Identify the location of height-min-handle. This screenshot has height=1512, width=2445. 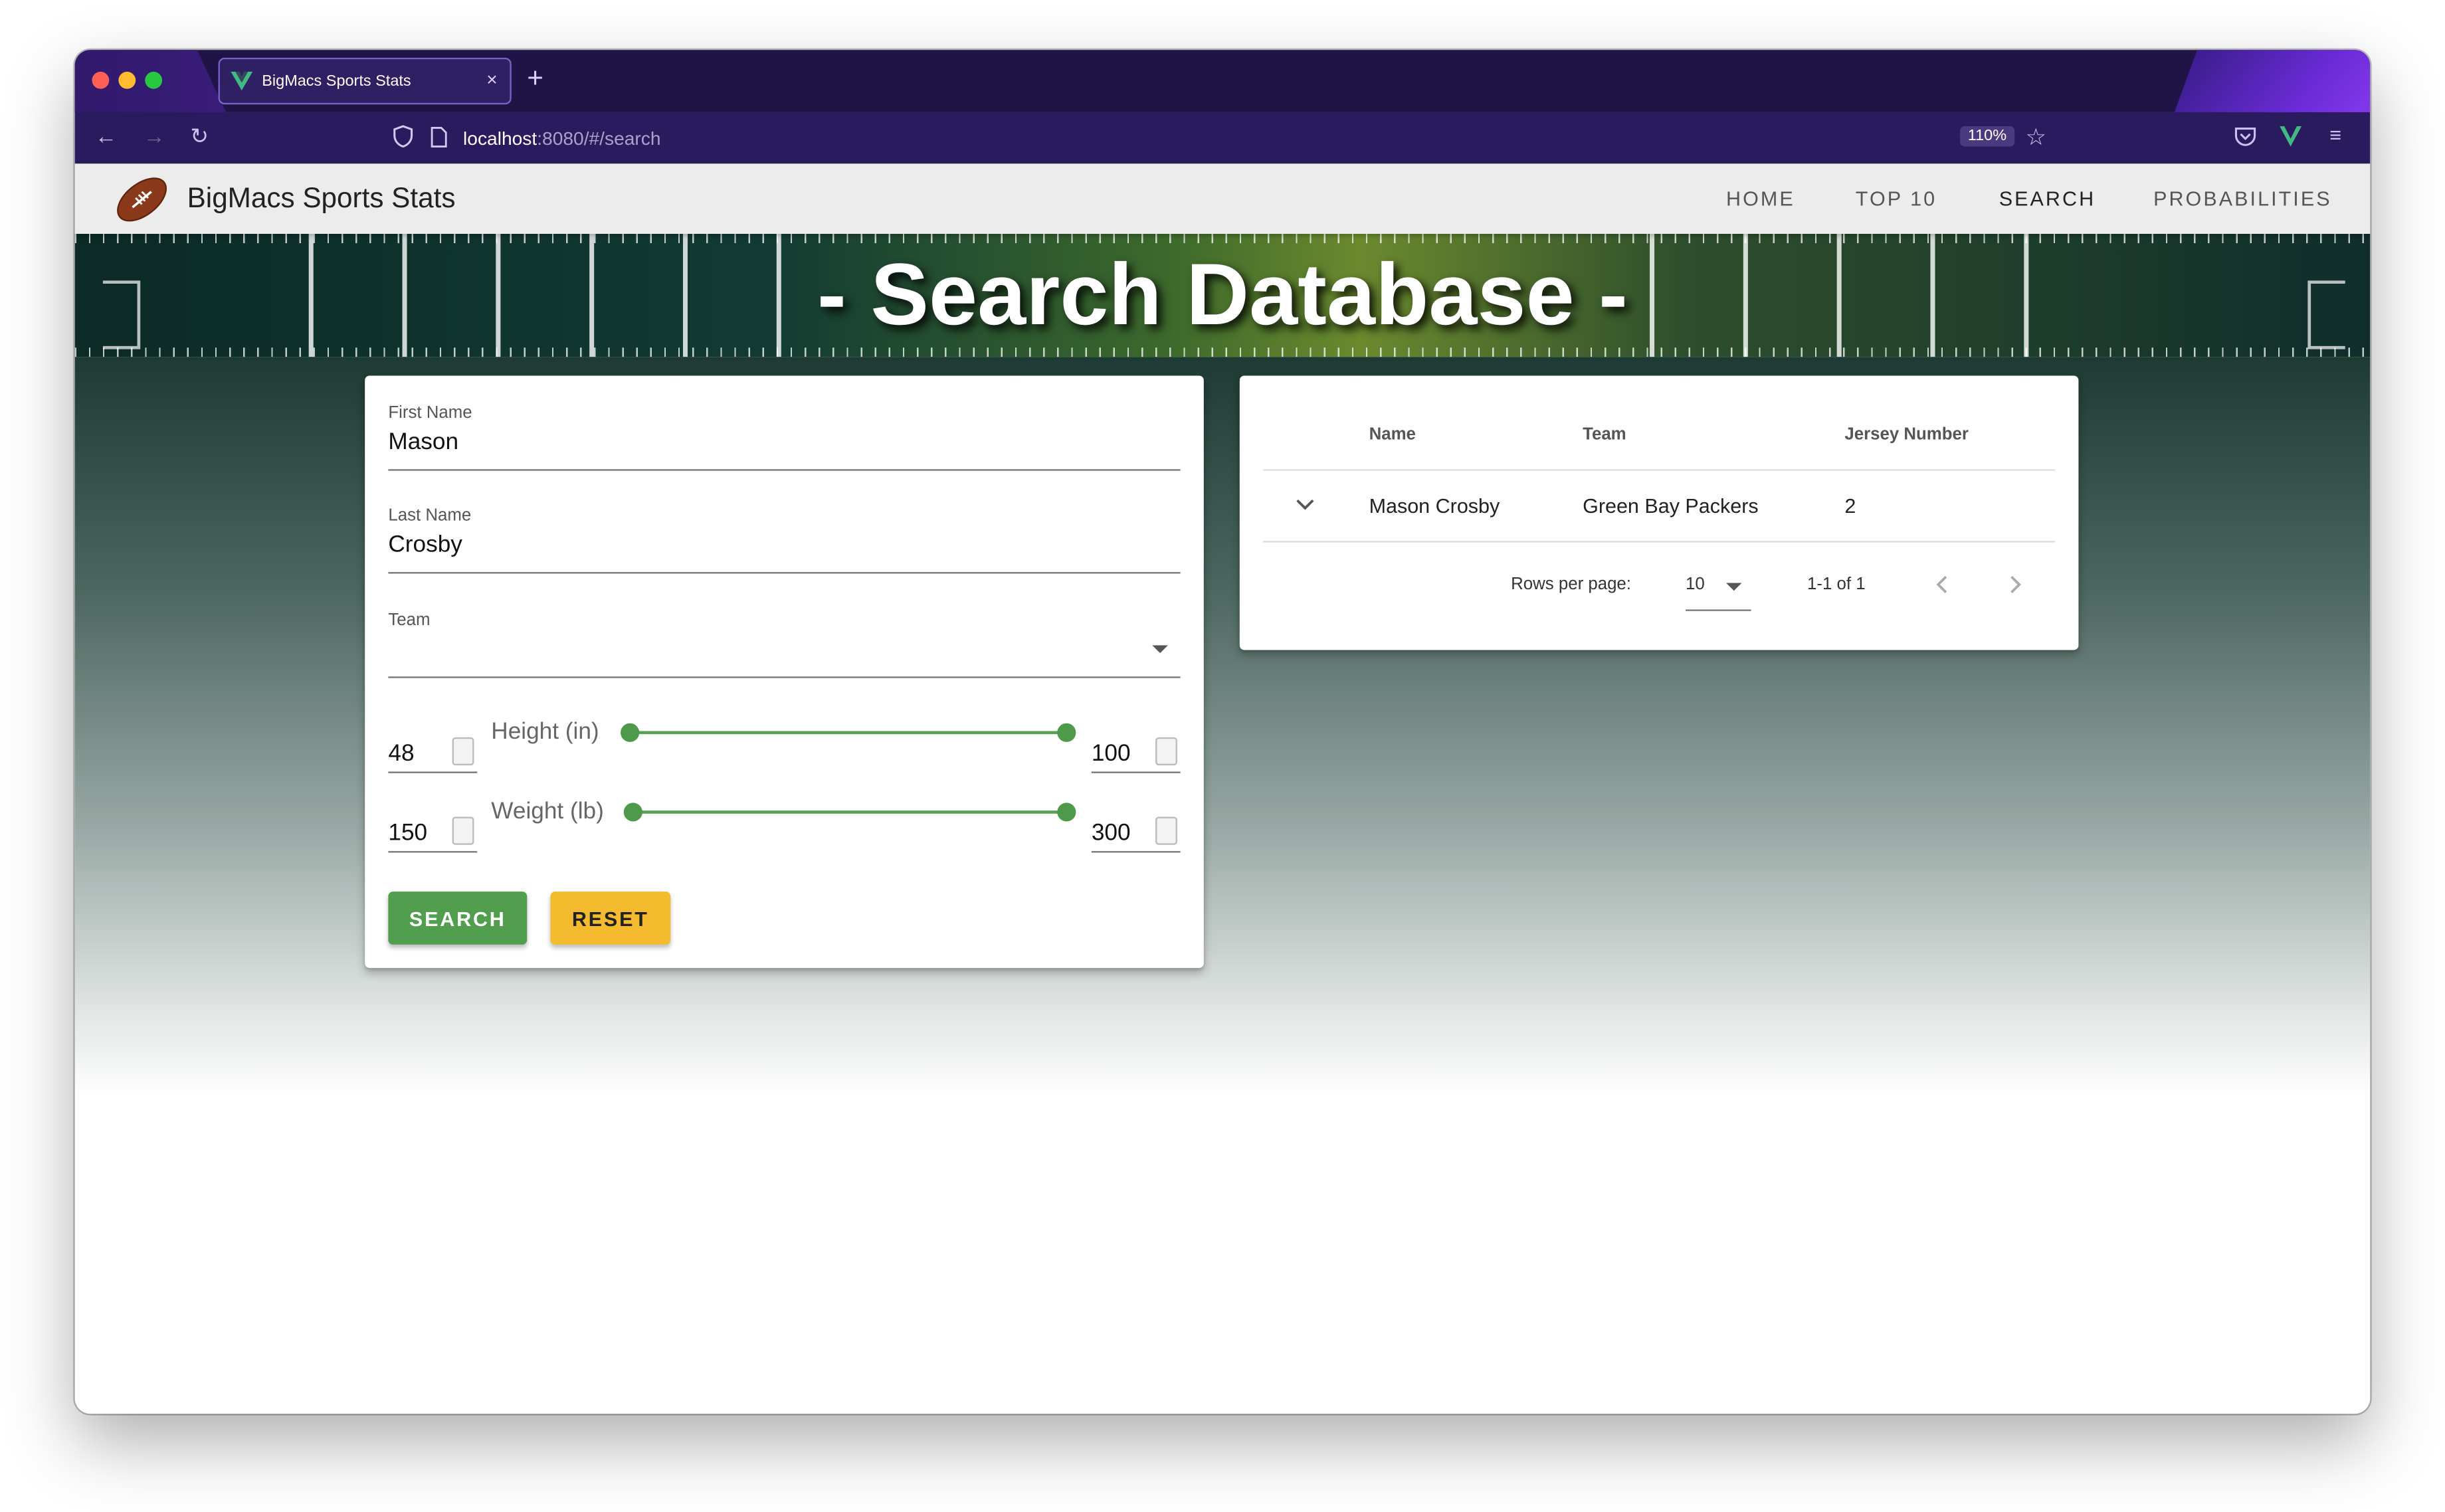
(630, 732).